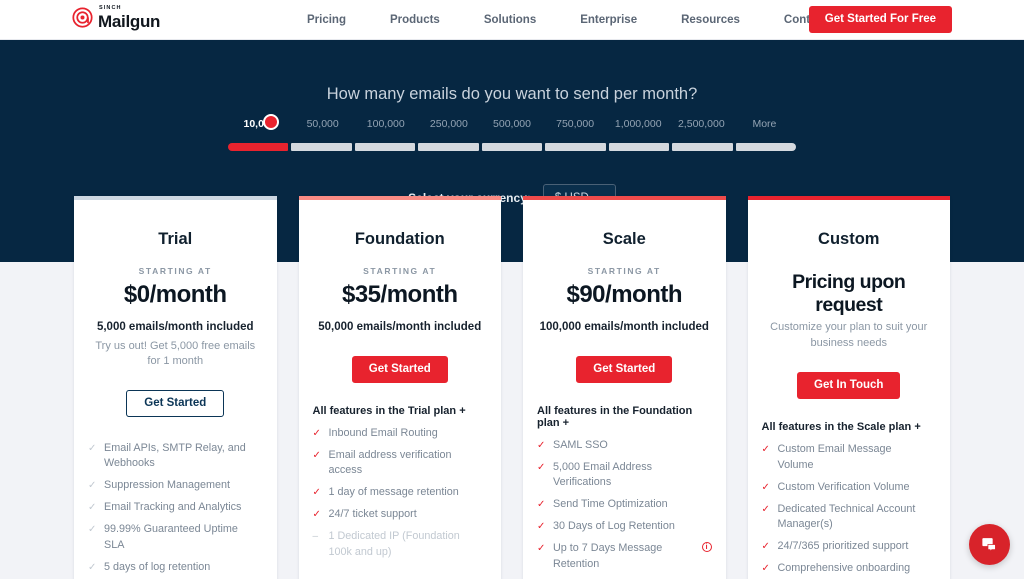  I want to click on chat-widget-button, so click(989, 544).